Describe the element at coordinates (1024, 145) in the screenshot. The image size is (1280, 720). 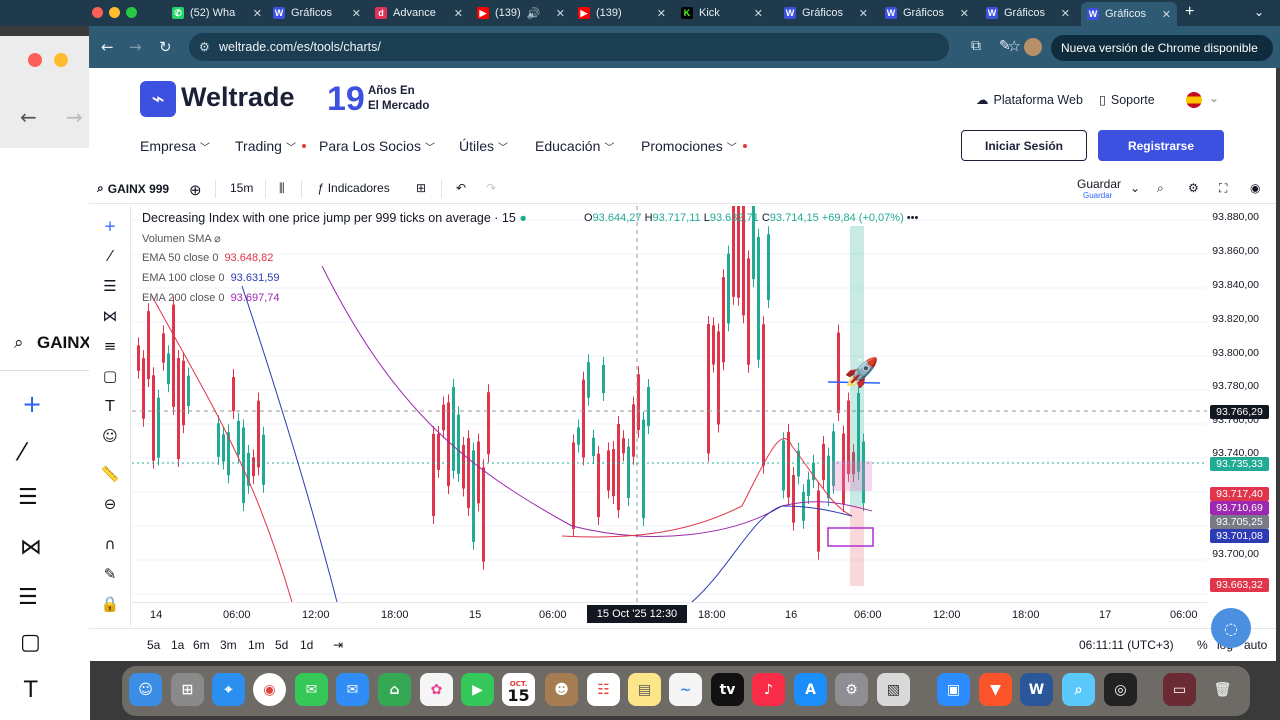
I see `login-button: Iniciar Sesión` at that location.